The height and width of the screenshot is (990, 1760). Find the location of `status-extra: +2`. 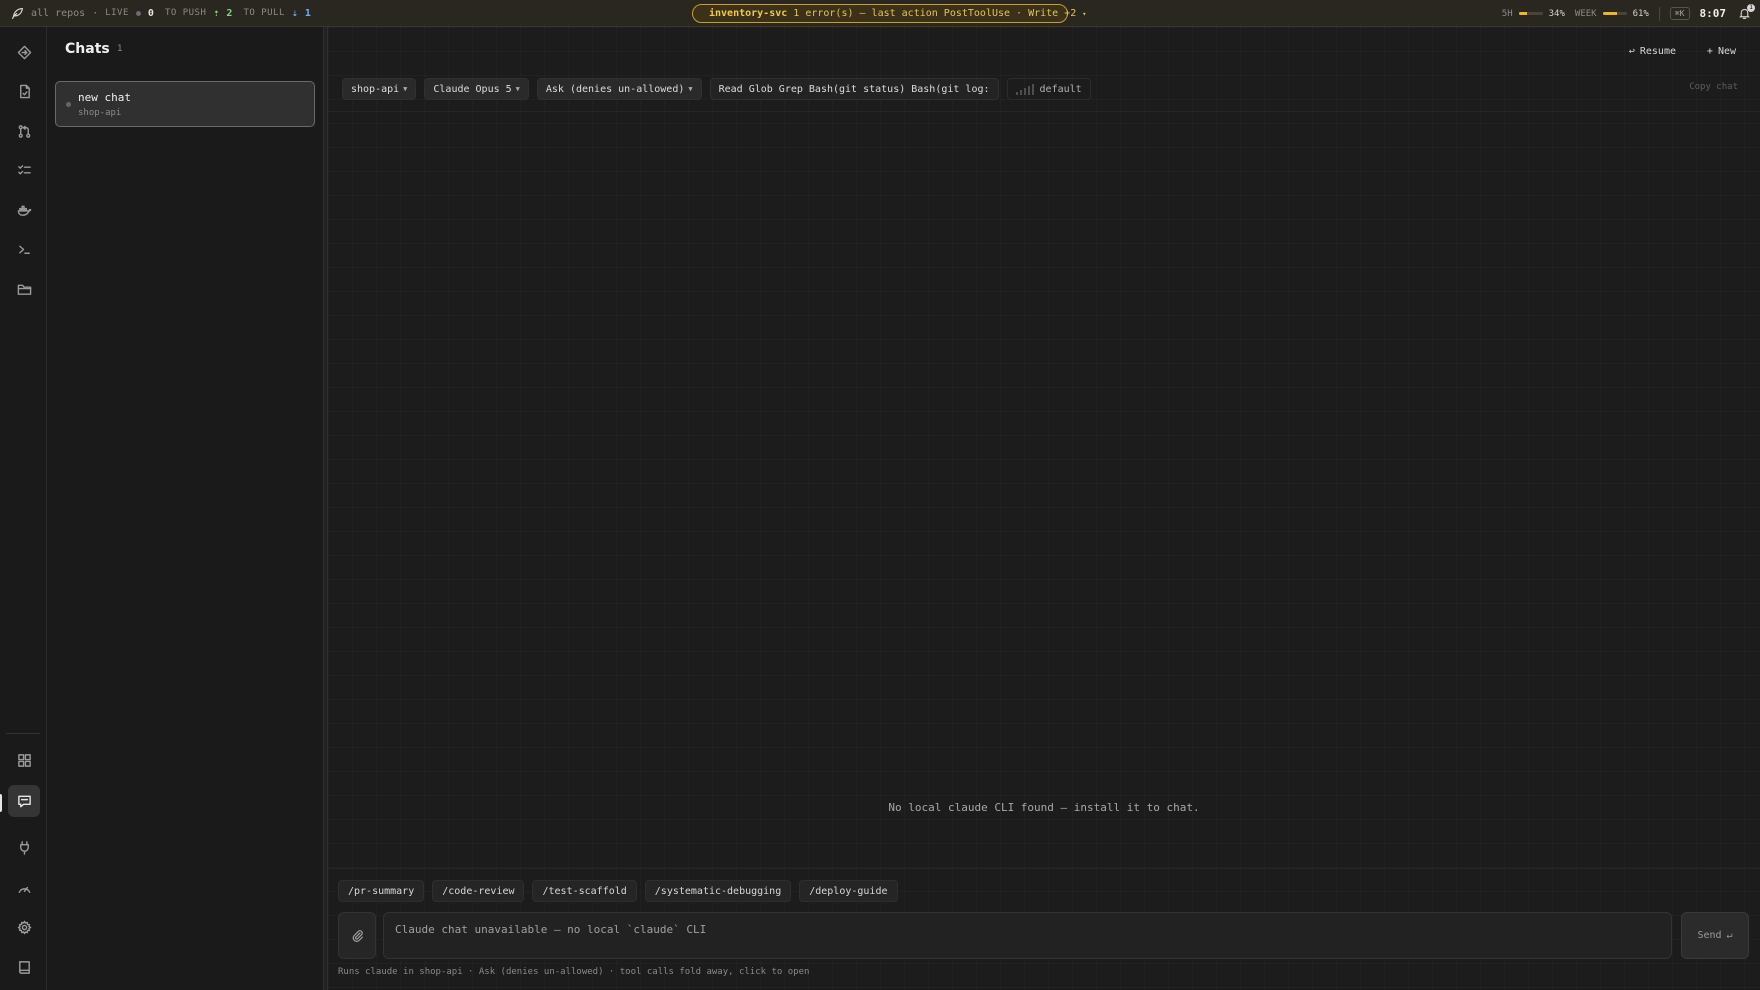

status-extra: +2 is located at coordinates (1070, 13).